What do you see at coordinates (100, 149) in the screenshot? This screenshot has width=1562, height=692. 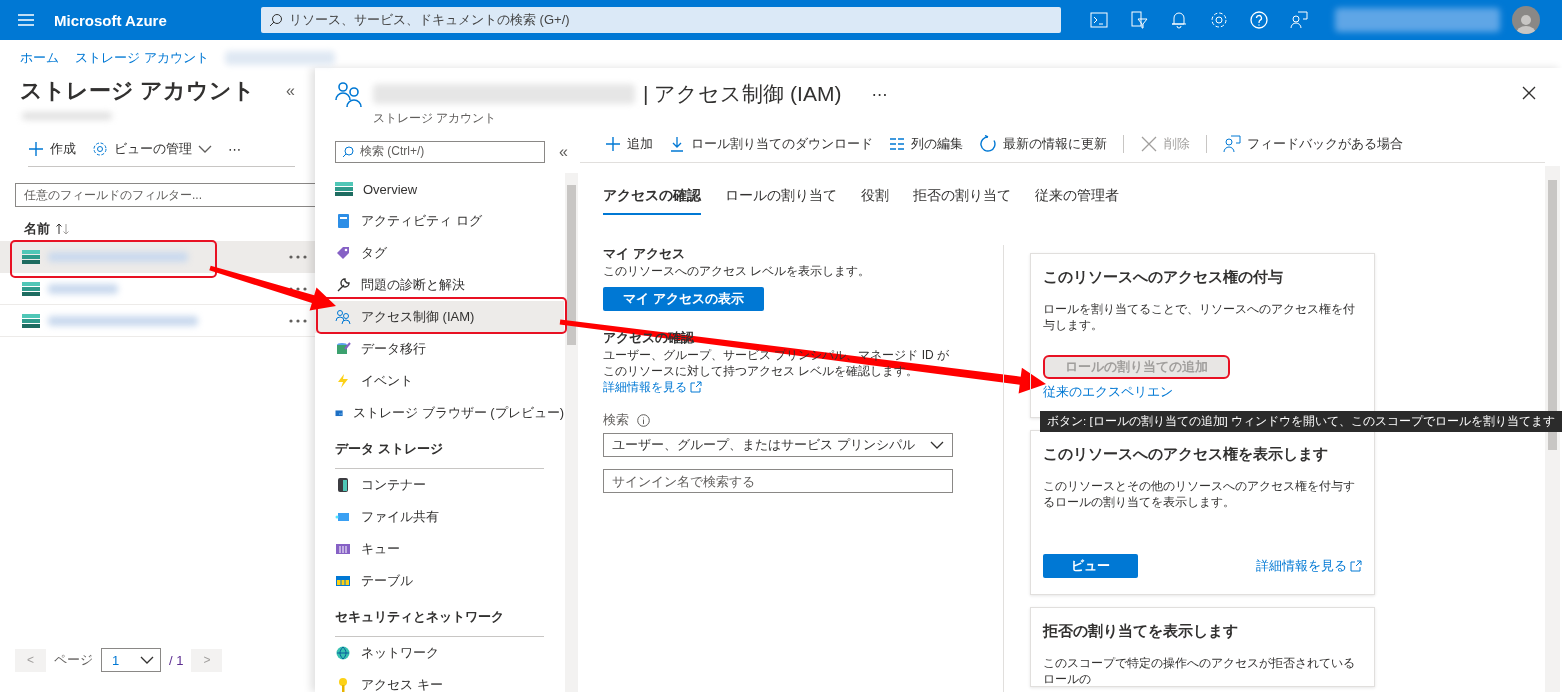 I see `settings-icon` at bounding box center [100, 149].